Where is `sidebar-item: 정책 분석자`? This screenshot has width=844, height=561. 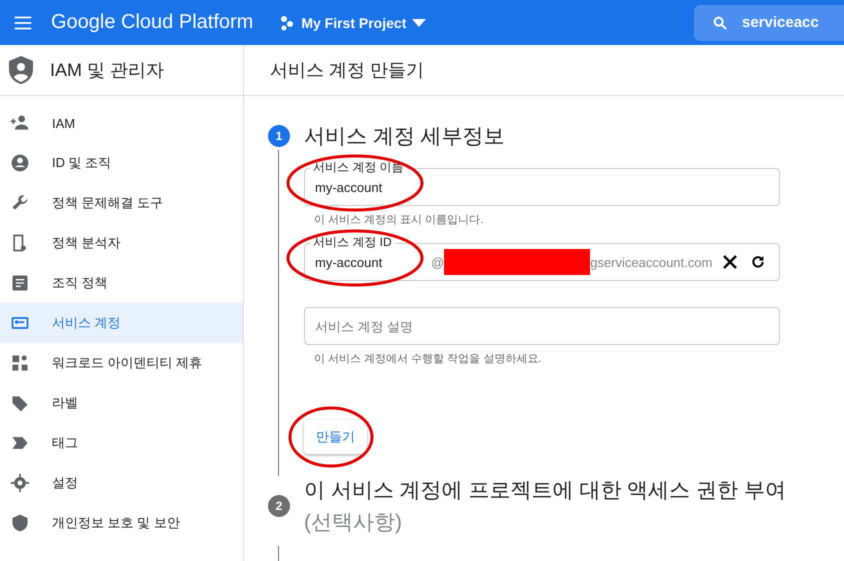
sidebar-item: 정책 분석자 is located at coordinates (121, 243).